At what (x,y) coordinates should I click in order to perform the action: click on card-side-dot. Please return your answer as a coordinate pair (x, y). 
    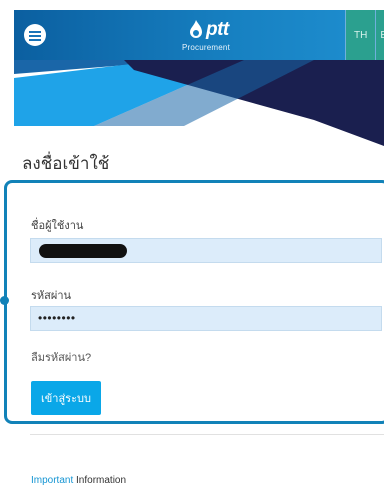
    Looking at the image, I should click on (4, 300).